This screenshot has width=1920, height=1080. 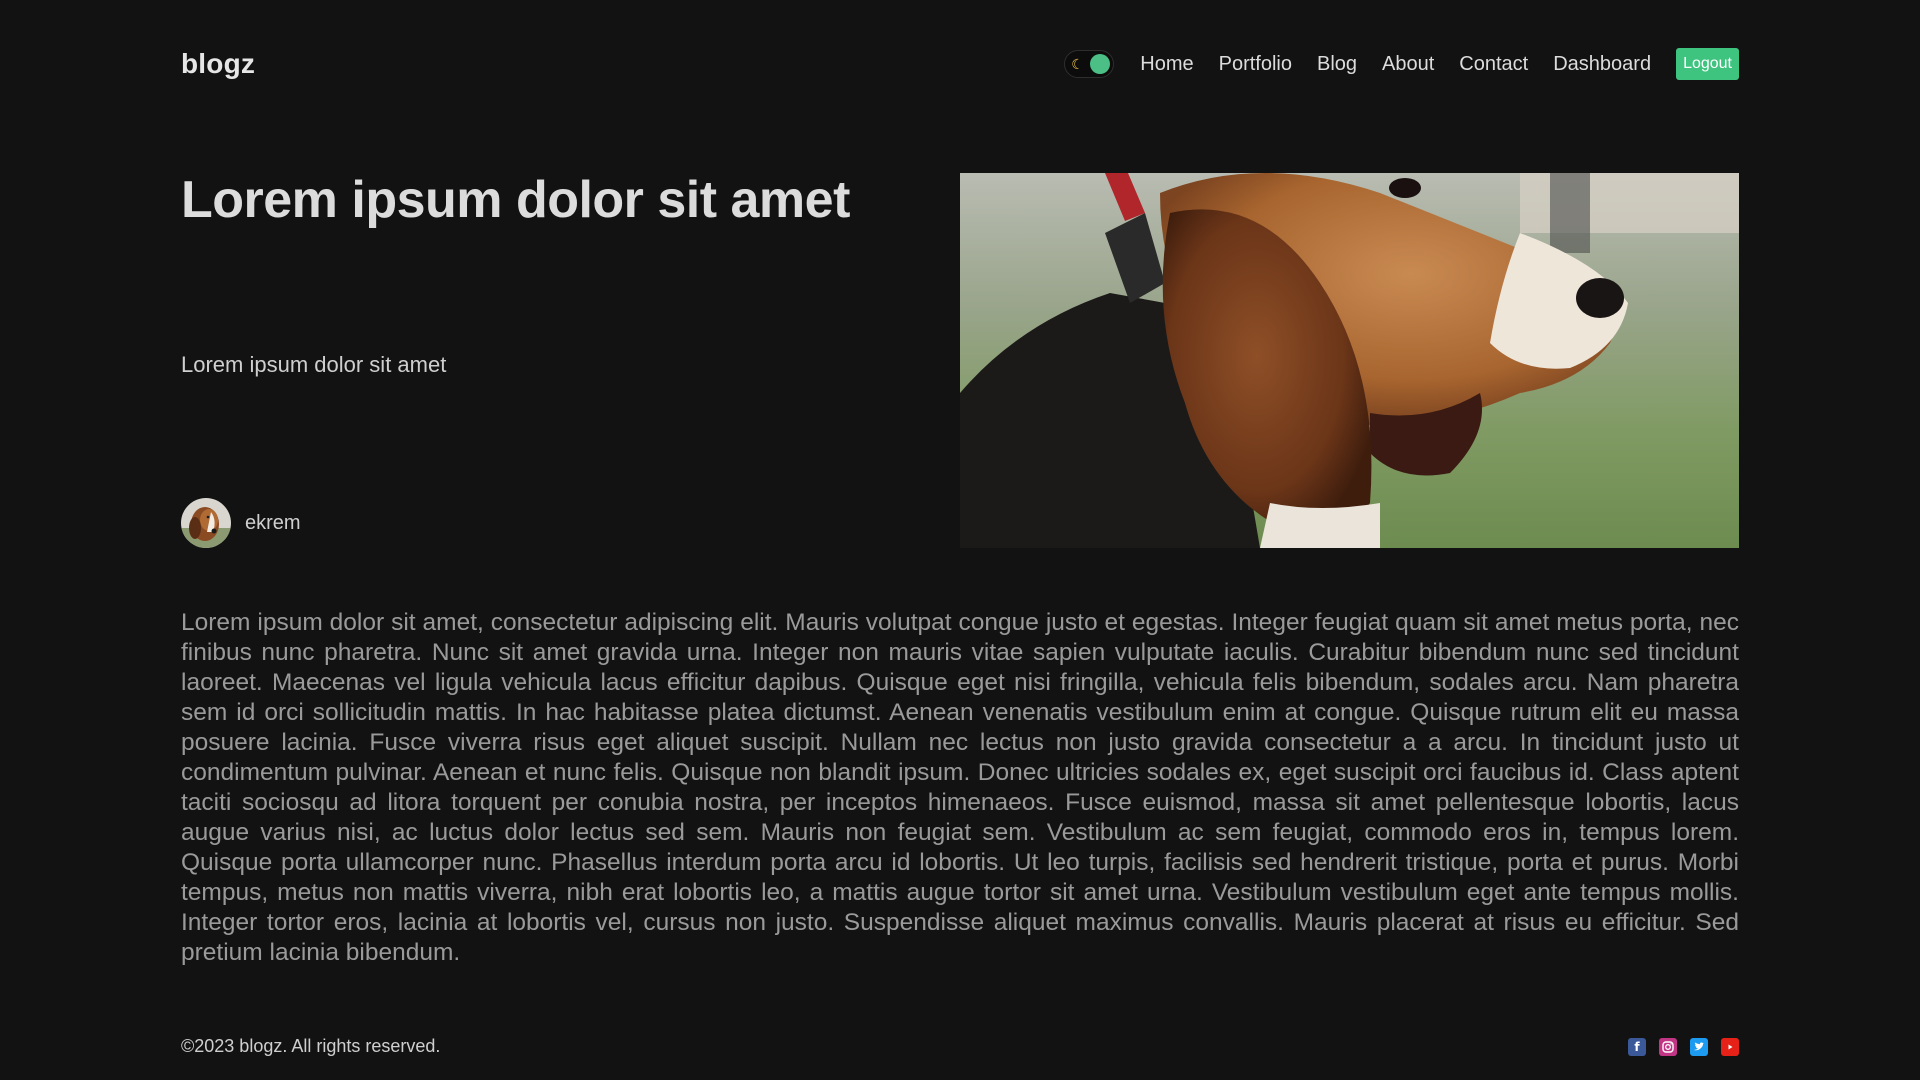 What do you see at coordinates (314, 364) in the screenshot?
I see `post-subtitle: Lorem ipsum dolor sit amet` at bounding box center [314, 364].